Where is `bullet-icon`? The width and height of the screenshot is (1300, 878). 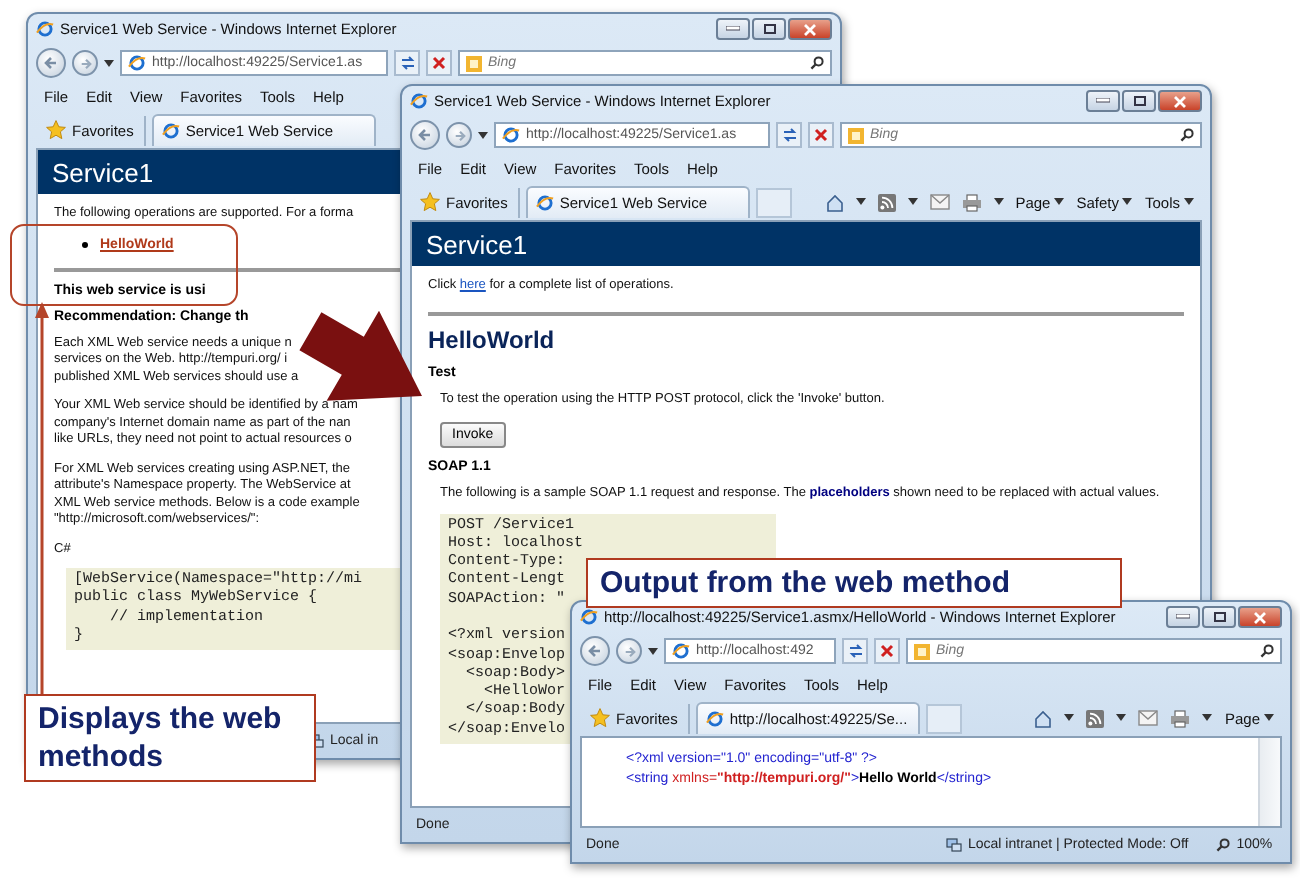
bullet-icon is located at coordinates (85, 244).